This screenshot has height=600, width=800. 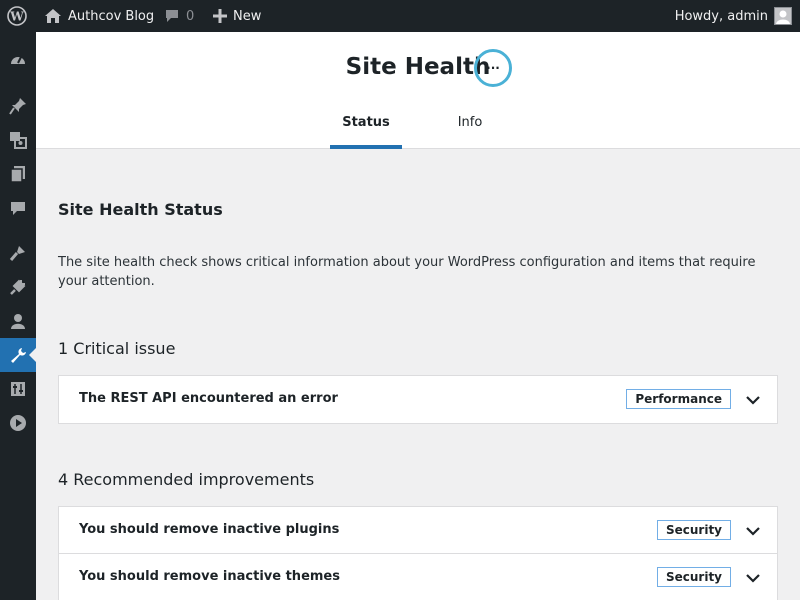 What do you see at coordinates (247, 16) in the screenshot?
I see `new-label: New` at bounding box center [247, 16].